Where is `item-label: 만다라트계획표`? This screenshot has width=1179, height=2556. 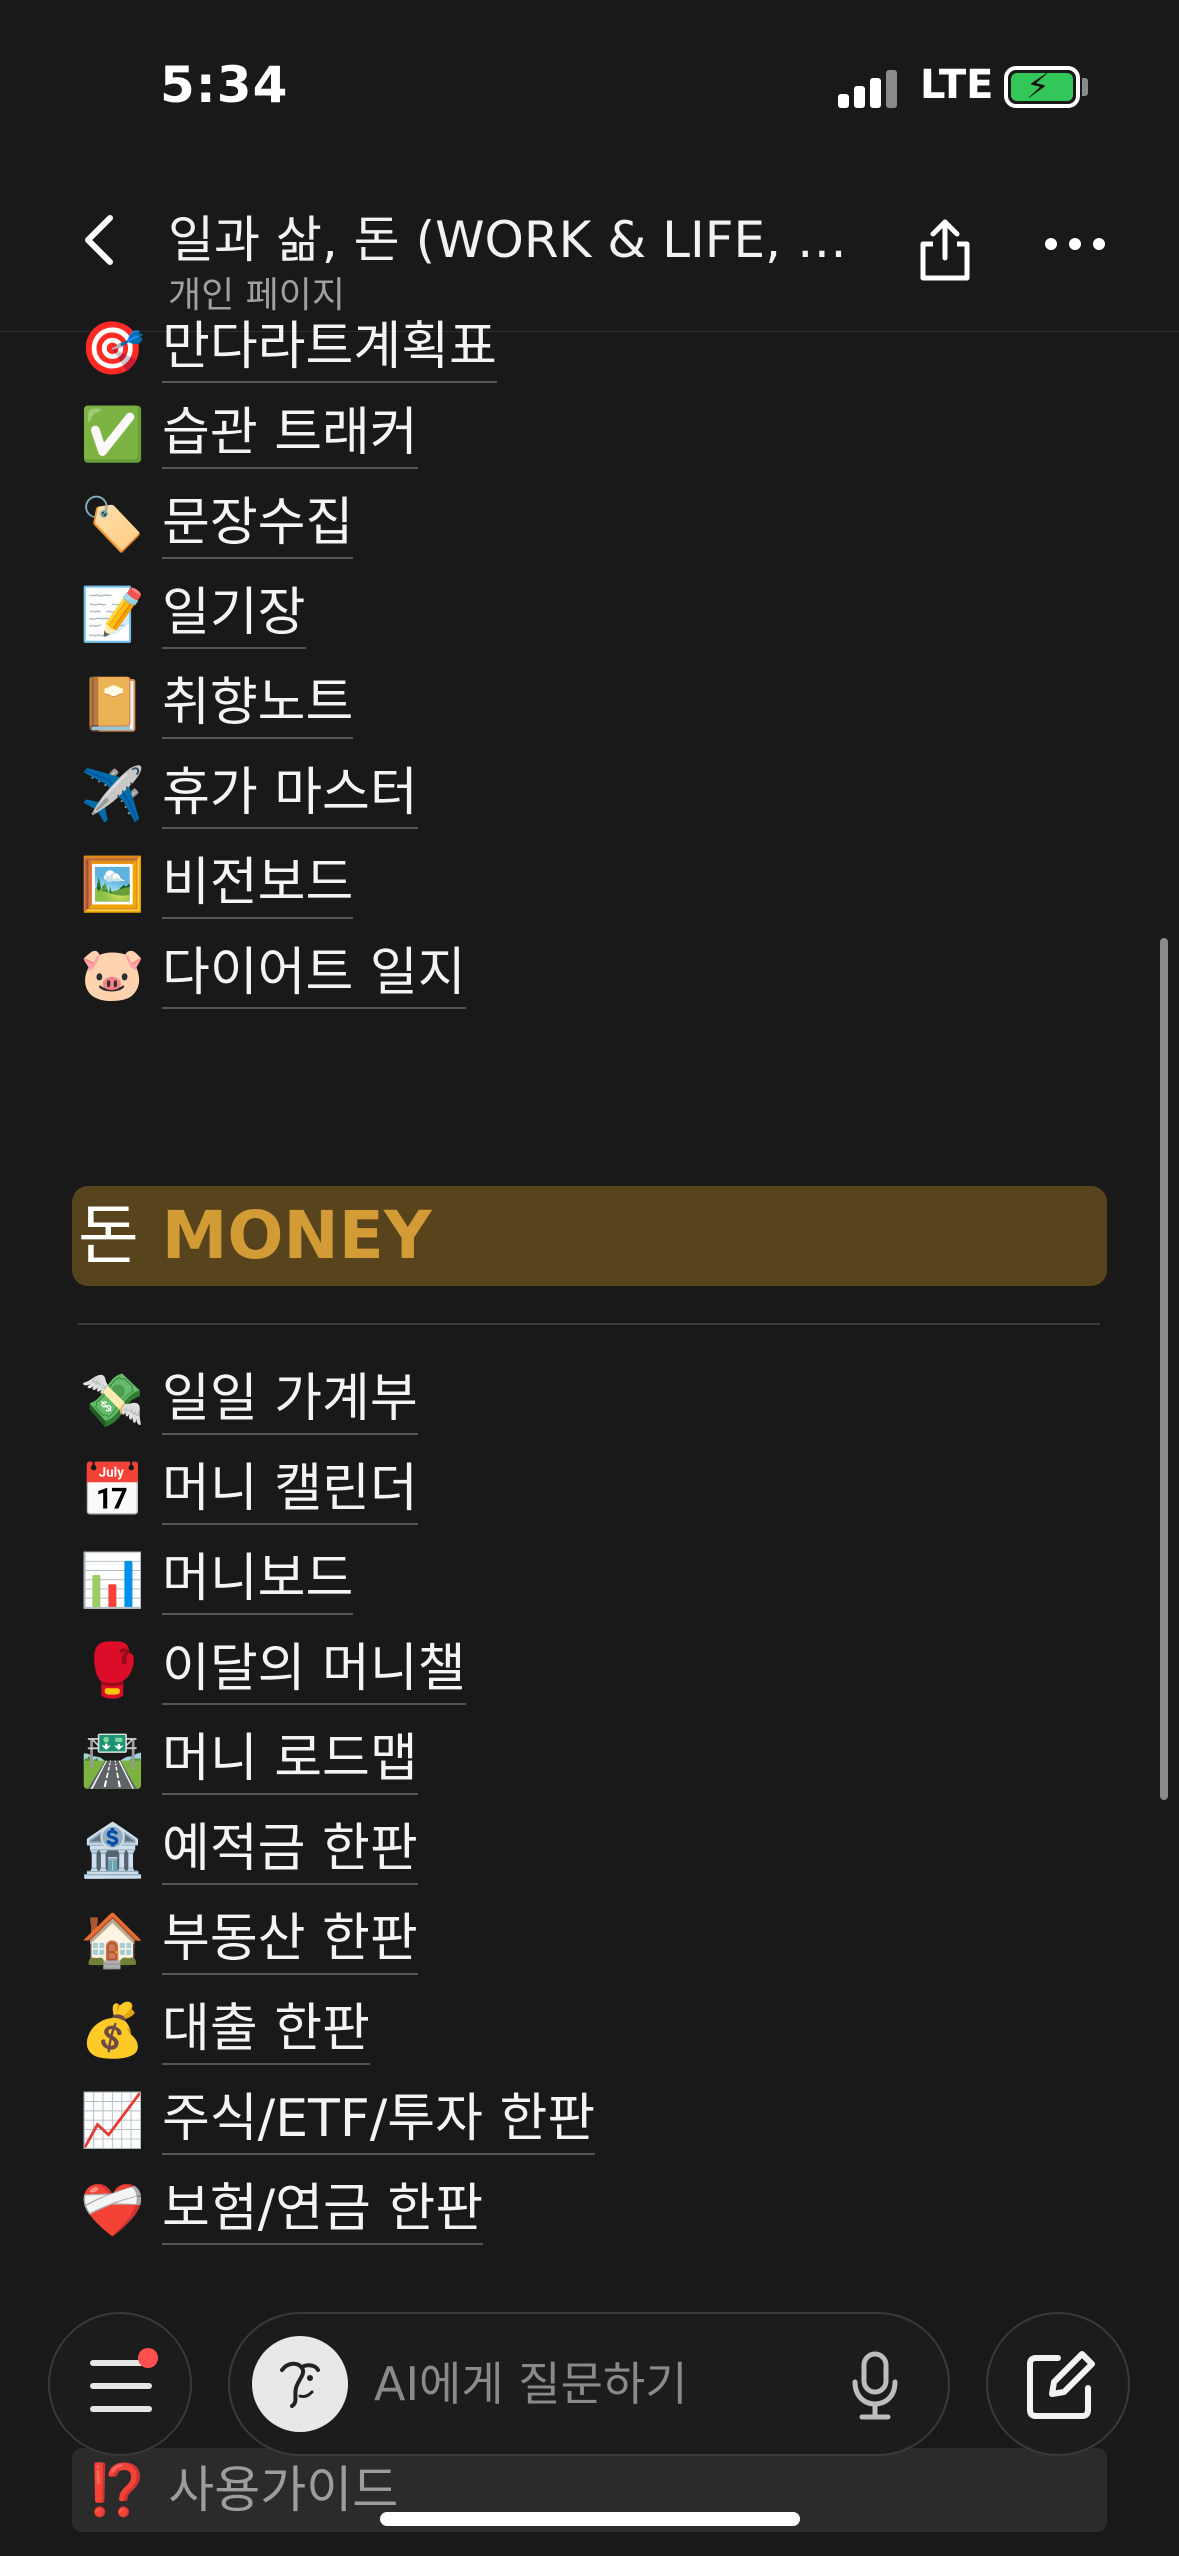 item-label: 만다라트계획표 is located at coordinates (329, 349).